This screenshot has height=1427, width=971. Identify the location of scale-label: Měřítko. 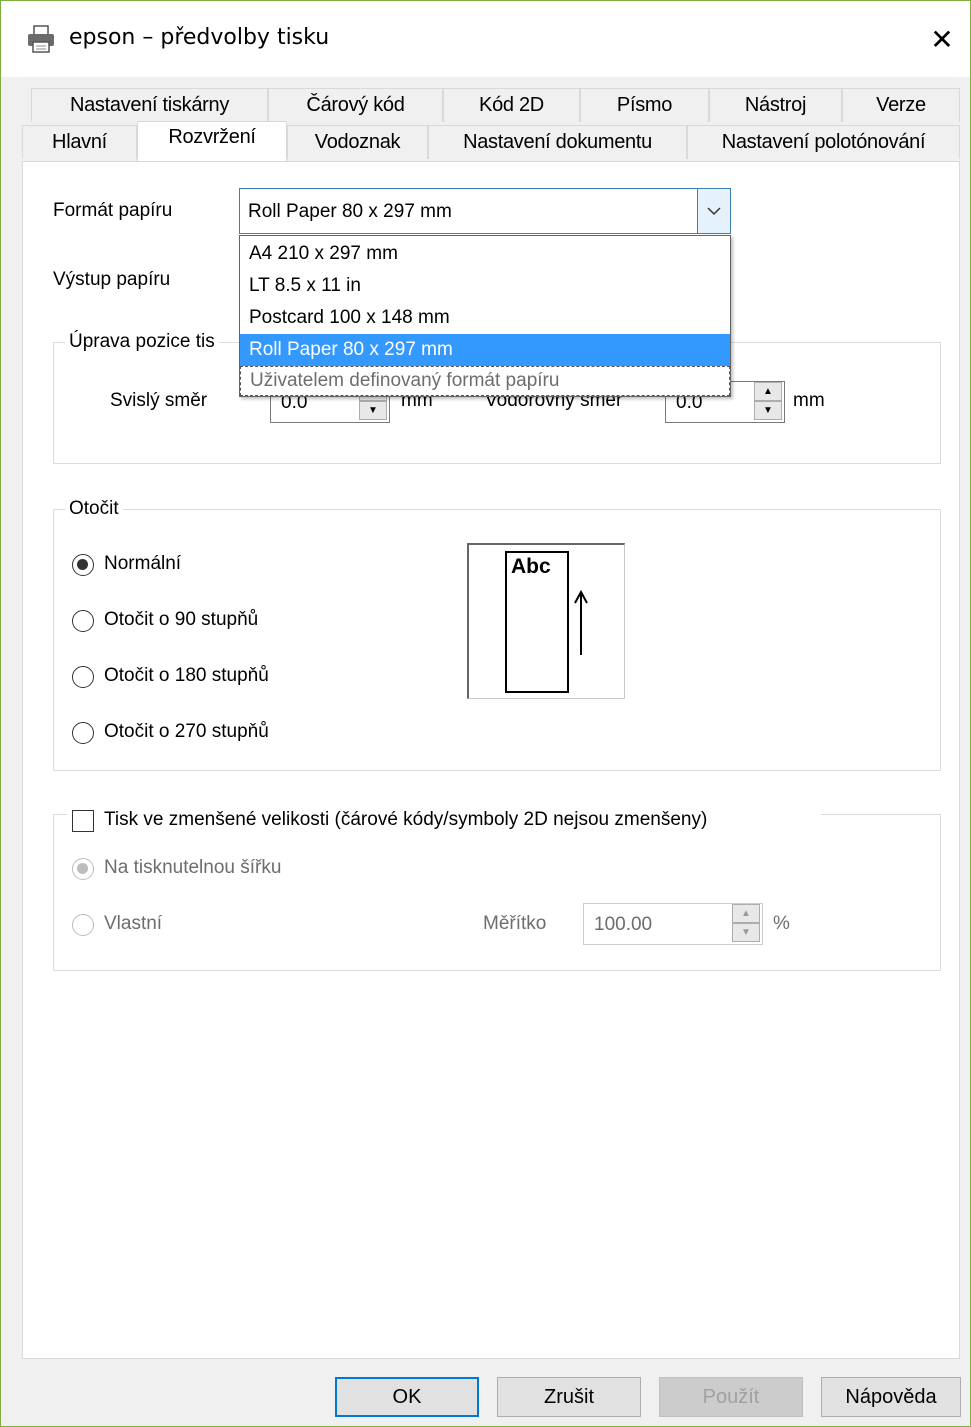
(515, 923).